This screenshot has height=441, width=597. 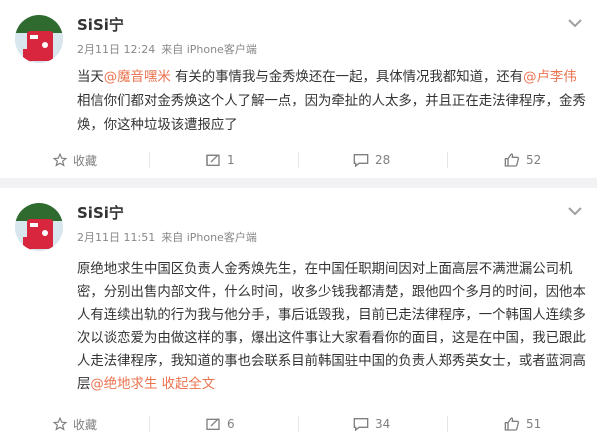 I want to click on like-button: 51, so click(x=522, y=424).